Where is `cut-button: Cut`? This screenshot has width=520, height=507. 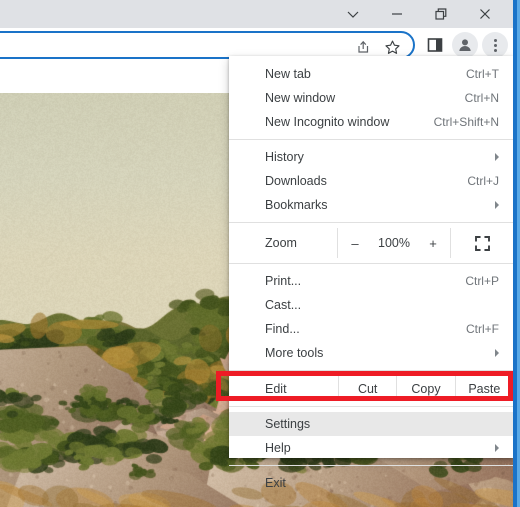
cut-button: Cut is located at coordinates (367, 388).